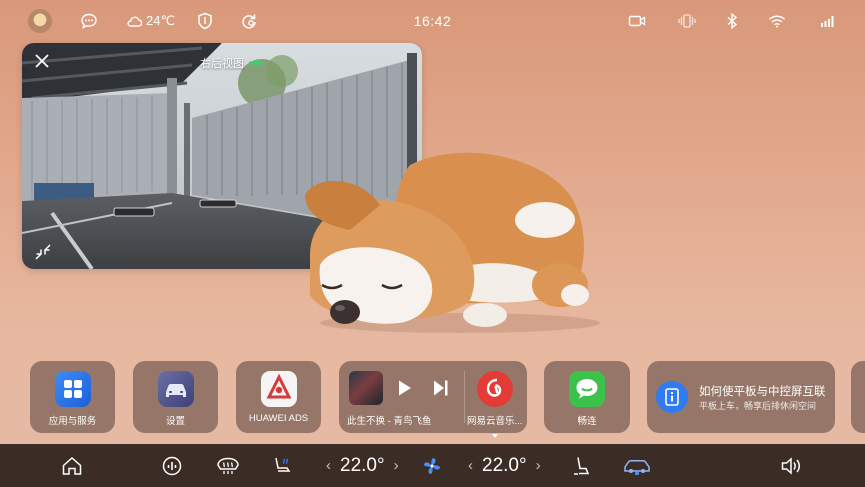 The image size is (865, 487). I want to click on rear-defrost-icon, so click(228, 465).